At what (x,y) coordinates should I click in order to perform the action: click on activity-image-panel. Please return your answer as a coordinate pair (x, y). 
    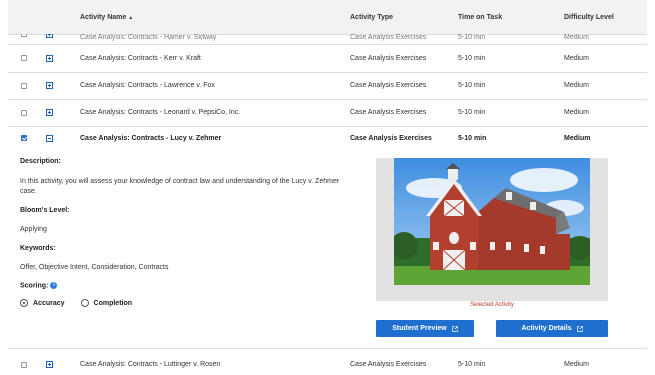
    Looking at the image, I should click on (492, 229).